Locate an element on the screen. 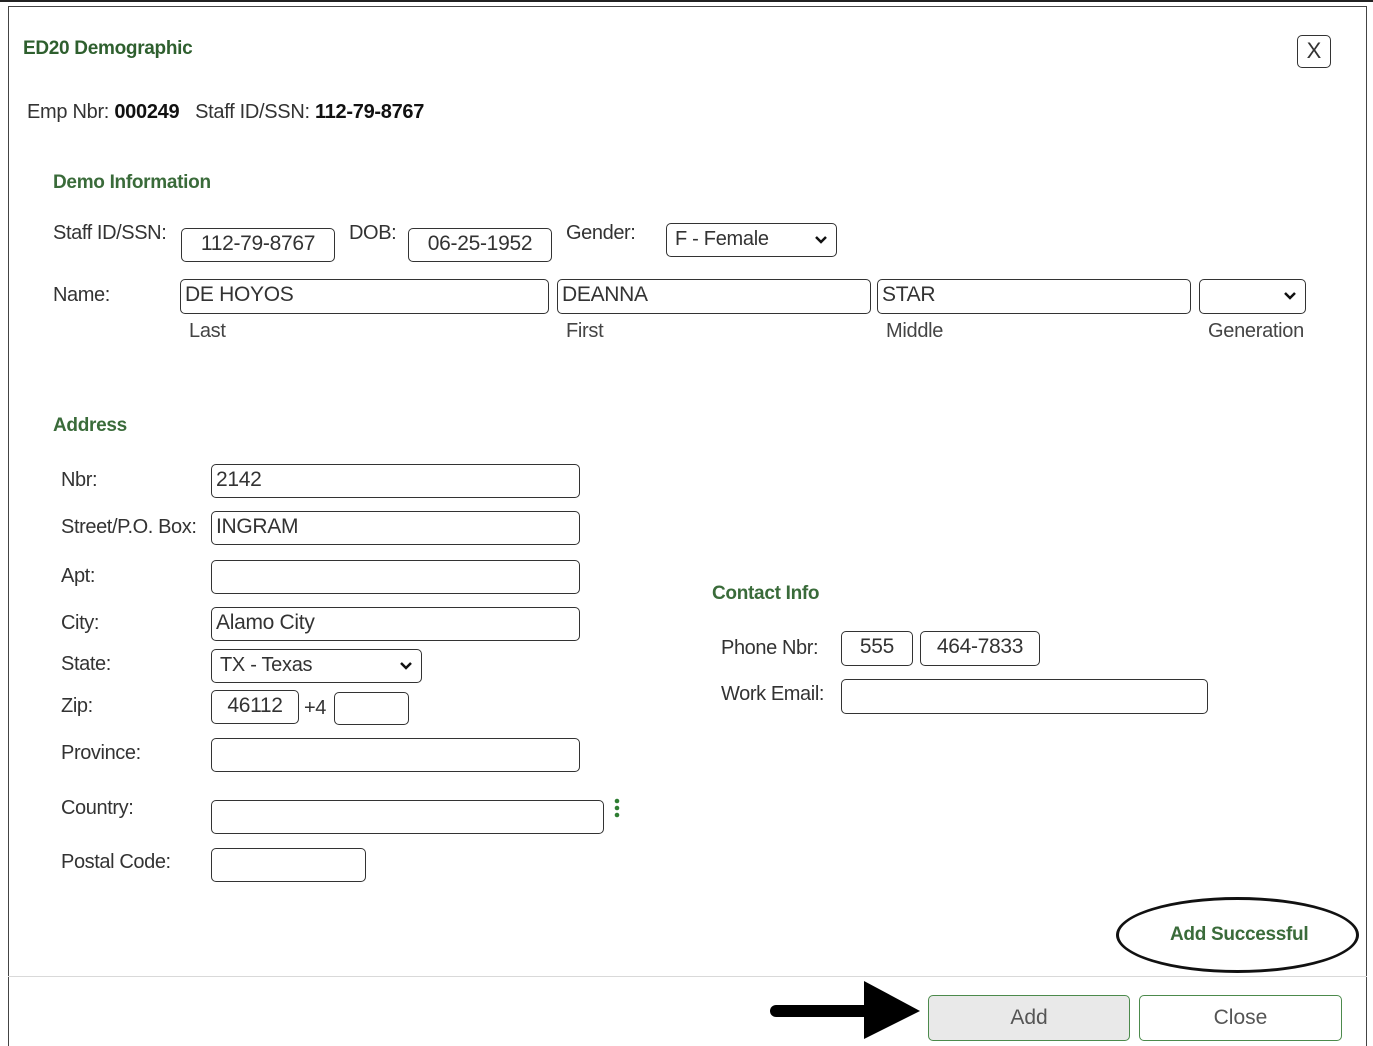  emp-nbr-label: Emp Nbr: is located at coordinates (68, 112).